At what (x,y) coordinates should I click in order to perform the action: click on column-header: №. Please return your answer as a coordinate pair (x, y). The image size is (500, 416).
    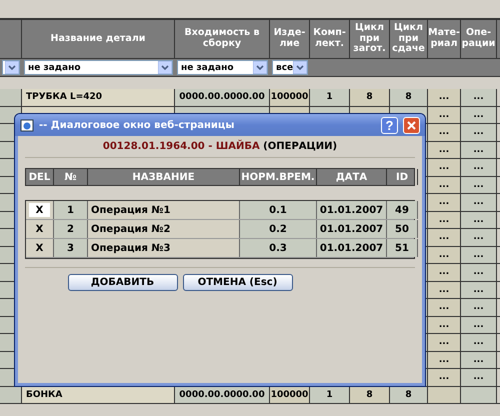
    Looking at the image, I should click on (71, 177).